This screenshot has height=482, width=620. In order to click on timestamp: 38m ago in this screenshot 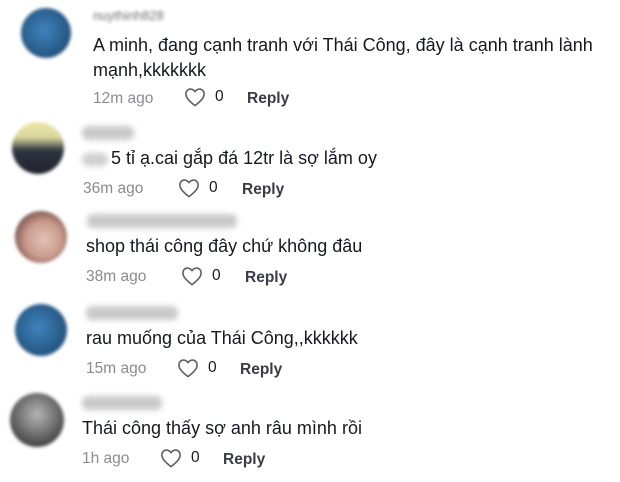, I will do `click(116, 276)`.